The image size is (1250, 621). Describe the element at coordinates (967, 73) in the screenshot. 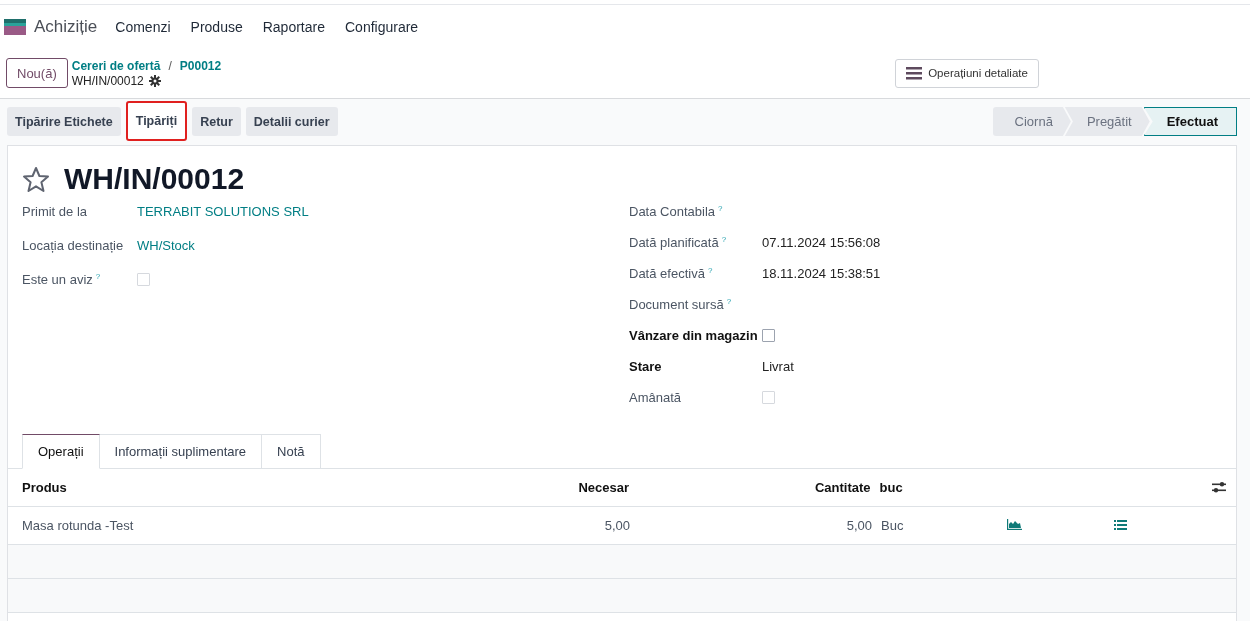

I see `detailed-operations-button: Operațiuni detaliate` at that location.